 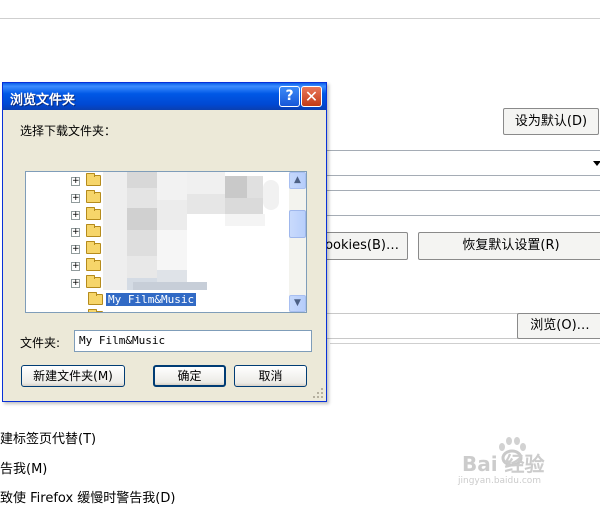 I want to click on folder-input: My Film&Music, so click(x=193, y=341).